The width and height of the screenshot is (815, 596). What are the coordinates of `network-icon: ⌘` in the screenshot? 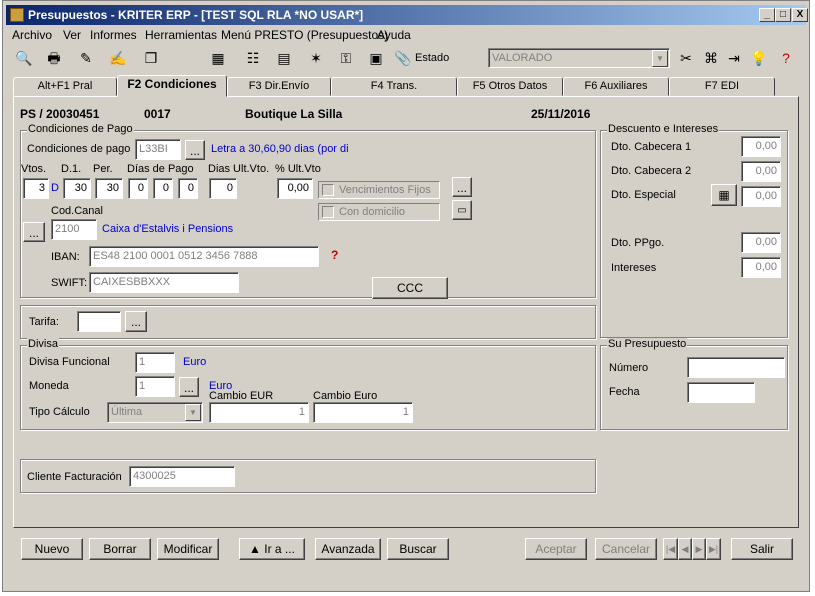 It's located at (711, 58).